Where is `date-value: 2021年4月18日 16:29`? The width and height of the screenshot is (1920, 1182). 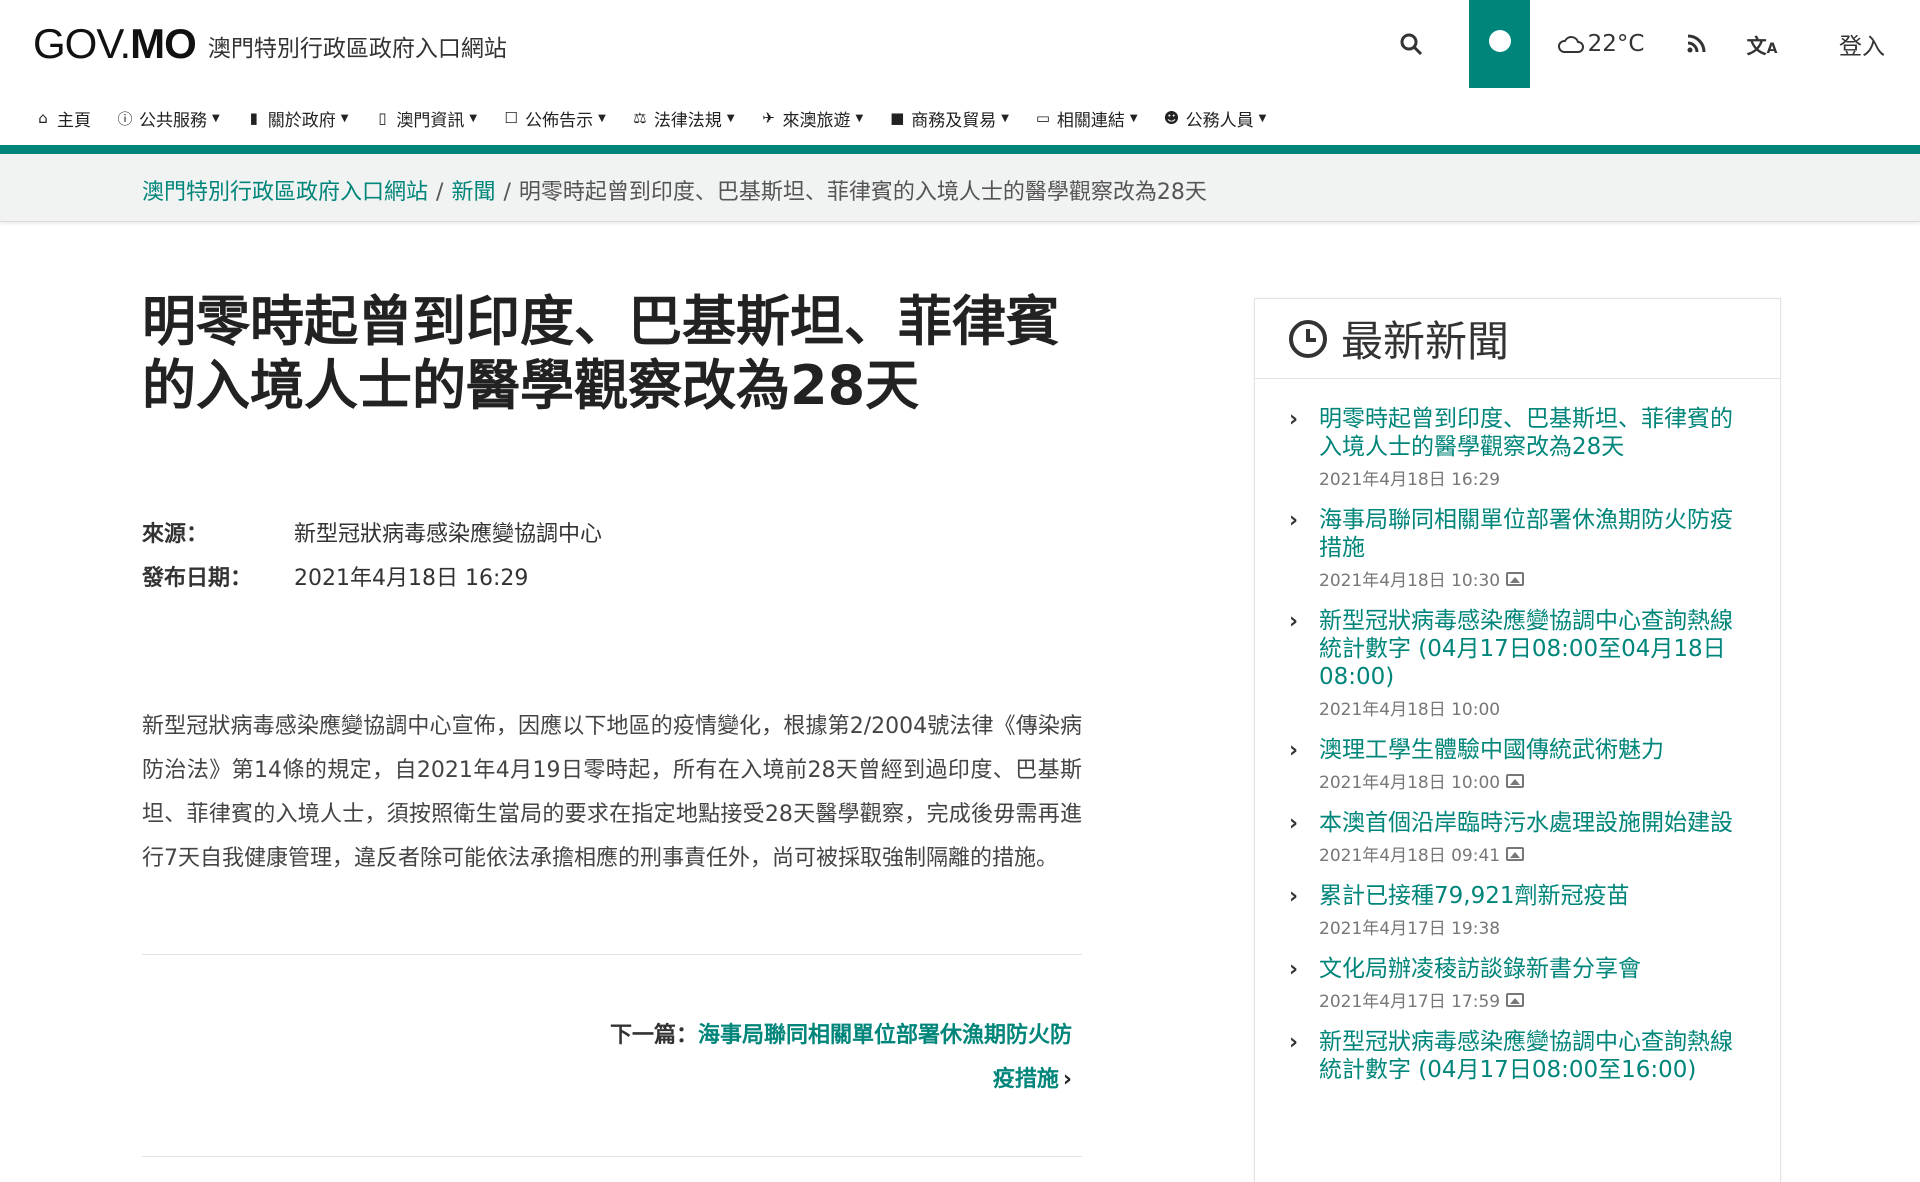
date-value: 2021年4月18日 16:29 is located at coordinates (411, 578).